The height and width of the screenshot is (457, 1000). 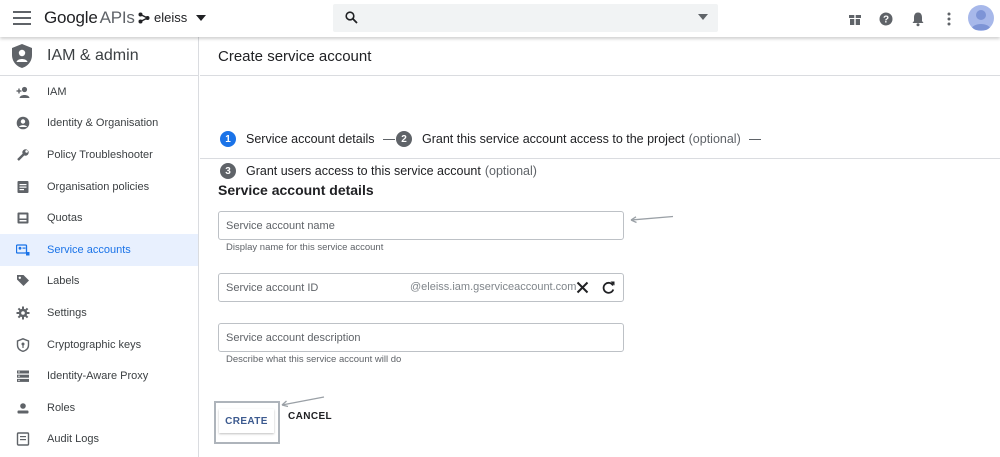 What do you see at coordinates (57, 91) in the screenshot?
I see `sidebar-item-label: IAM` at bounding box center [57, 91].